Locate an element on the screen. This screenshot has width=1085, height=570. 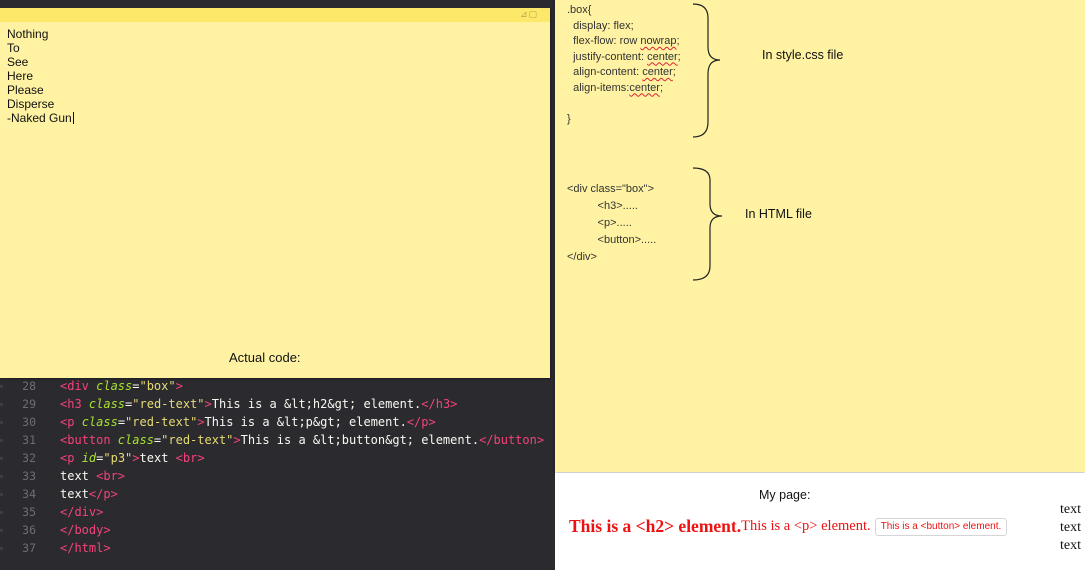
code-token: <div is located at coordinates (78, 386).